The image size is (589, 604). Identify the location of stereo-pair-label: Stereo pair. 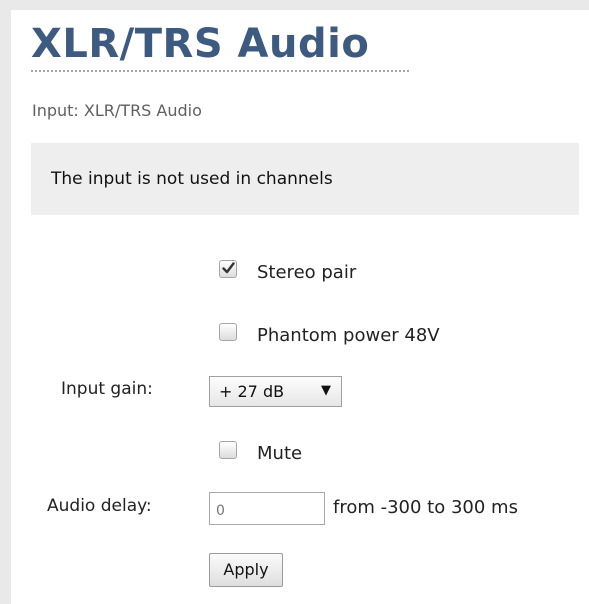
(307, 272).